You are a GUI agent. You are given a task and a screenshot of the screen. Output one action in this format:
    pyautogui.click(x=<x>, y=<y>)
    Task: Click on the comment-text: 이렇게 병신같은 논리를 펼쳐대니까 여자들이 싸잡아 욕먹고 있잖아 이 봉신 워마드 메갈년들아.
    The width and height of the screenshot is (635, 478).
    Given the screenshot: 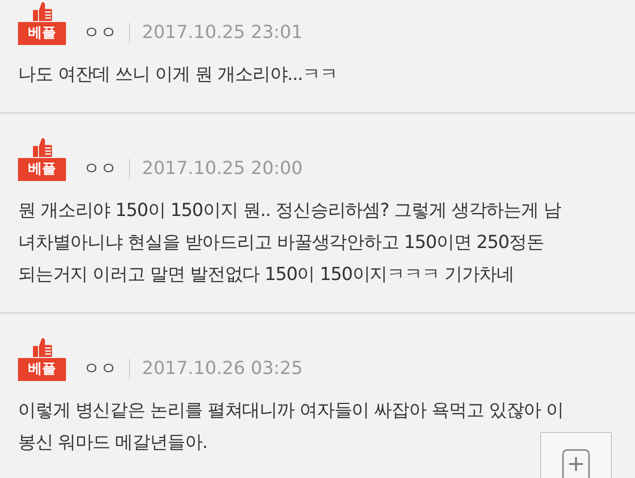 What is the action you would take?
    pyautogui.click(x=291, y=427)
    